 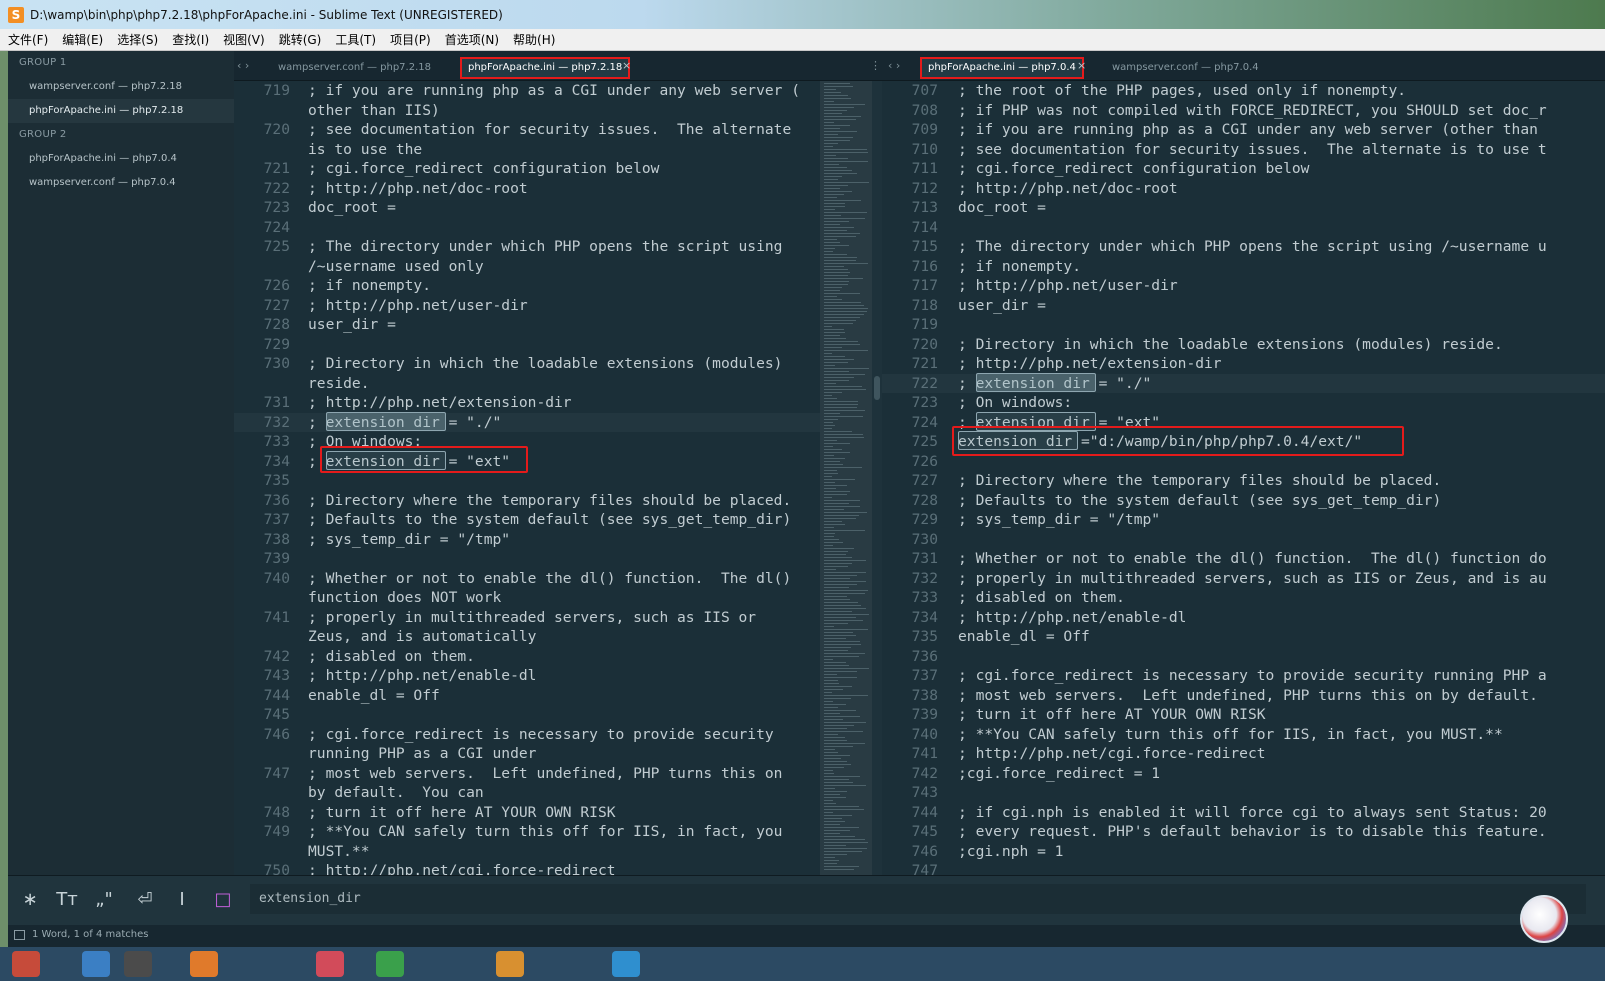 I want to click on menu-item: 查找(I), so click(x=190, y=39).